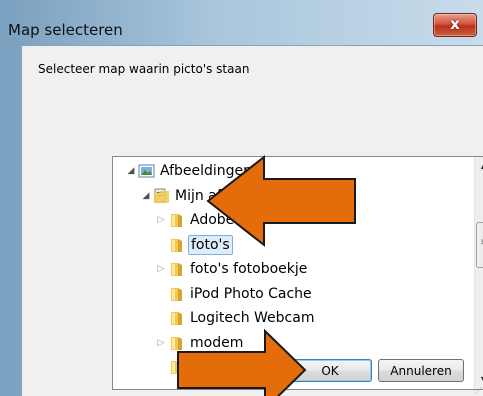 The image size is (483, 396). I want to click on tree-item: ▷ Adobe, so click(290, 221).